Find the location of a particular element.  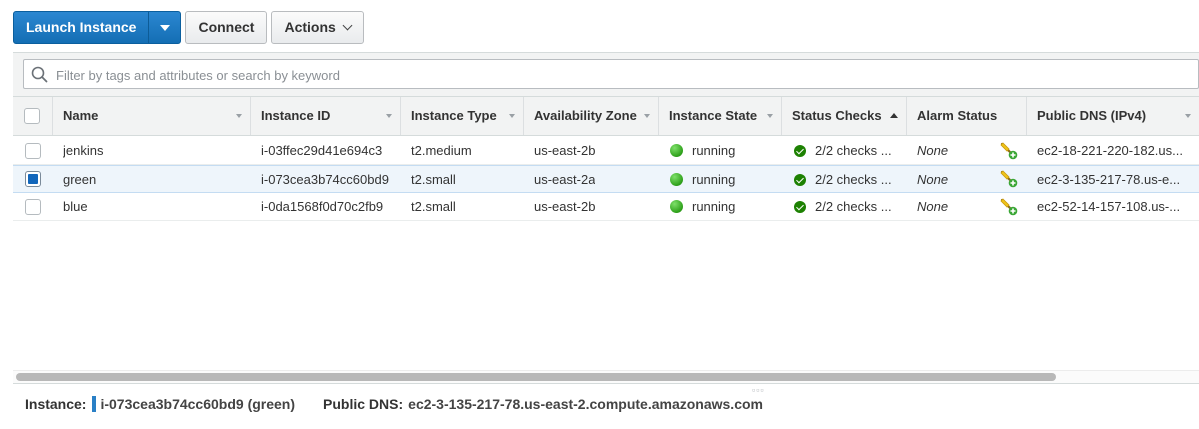

row-checkbox-checked is located at coordinates (33, 179).